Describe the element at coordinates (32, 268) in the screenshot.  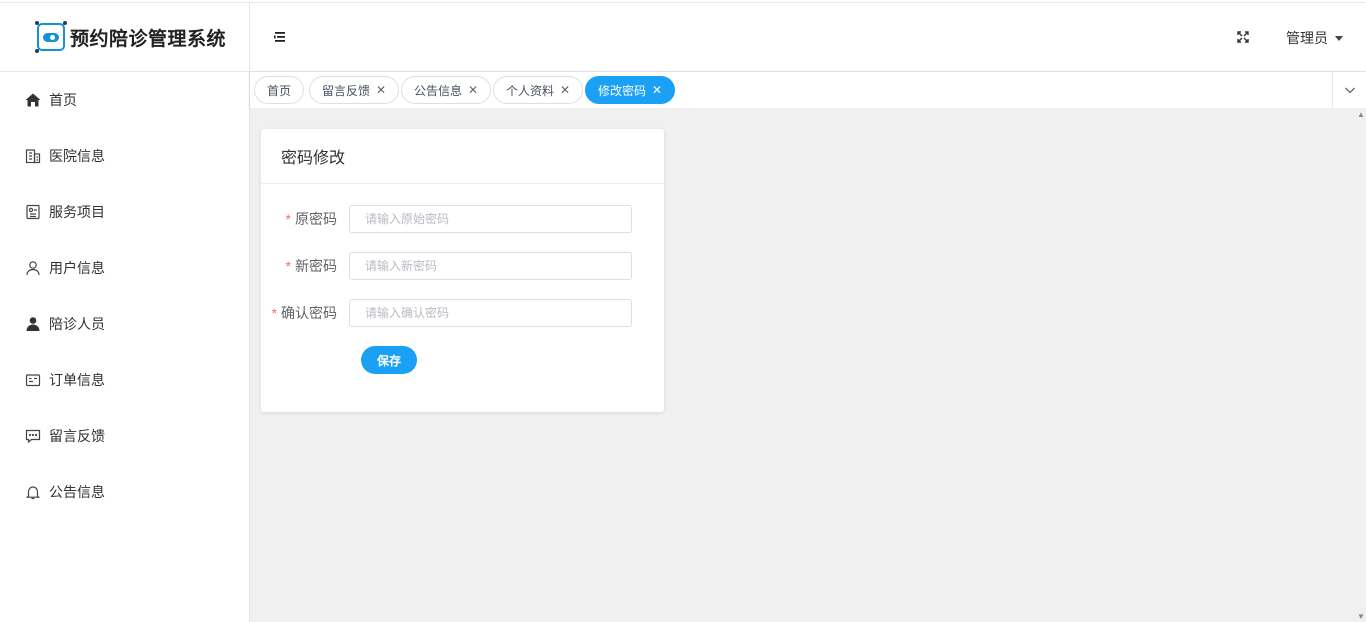
I see `user-icon` at that location.